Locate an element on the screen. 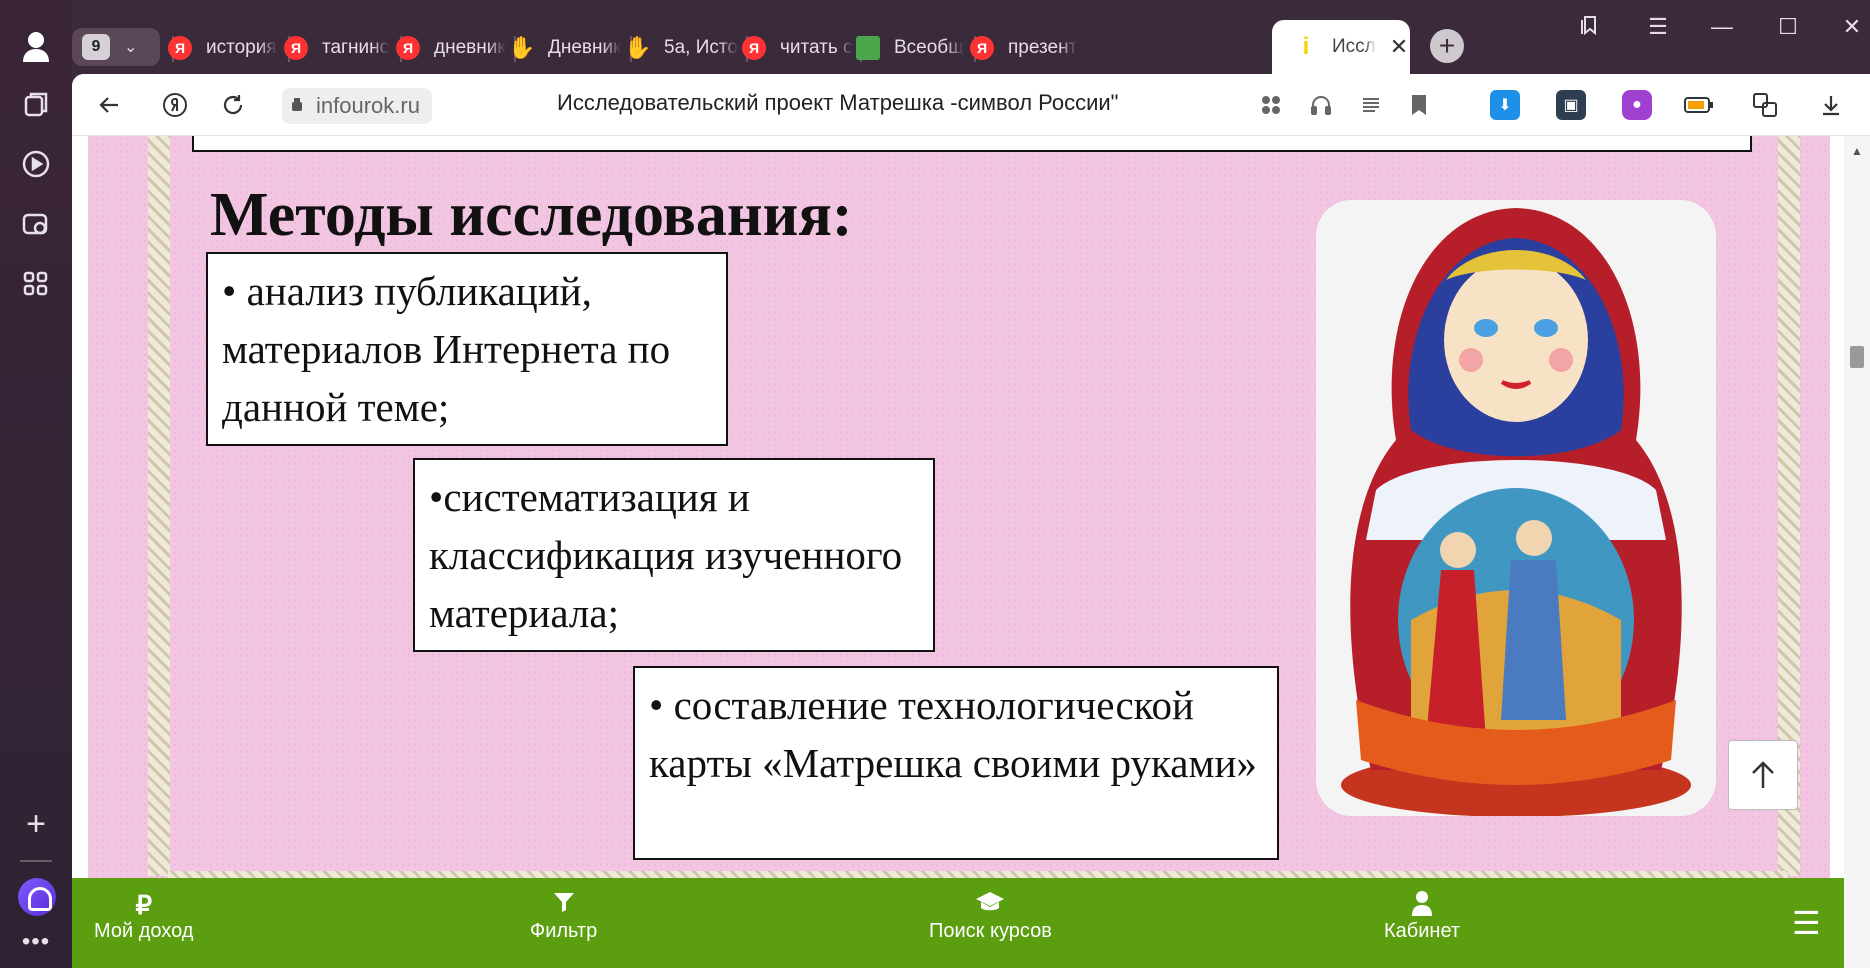 Image resolution: width=1870 pixels, height=968 pixels. url-bar: infourok.ru is located at coordinates (357, 106).